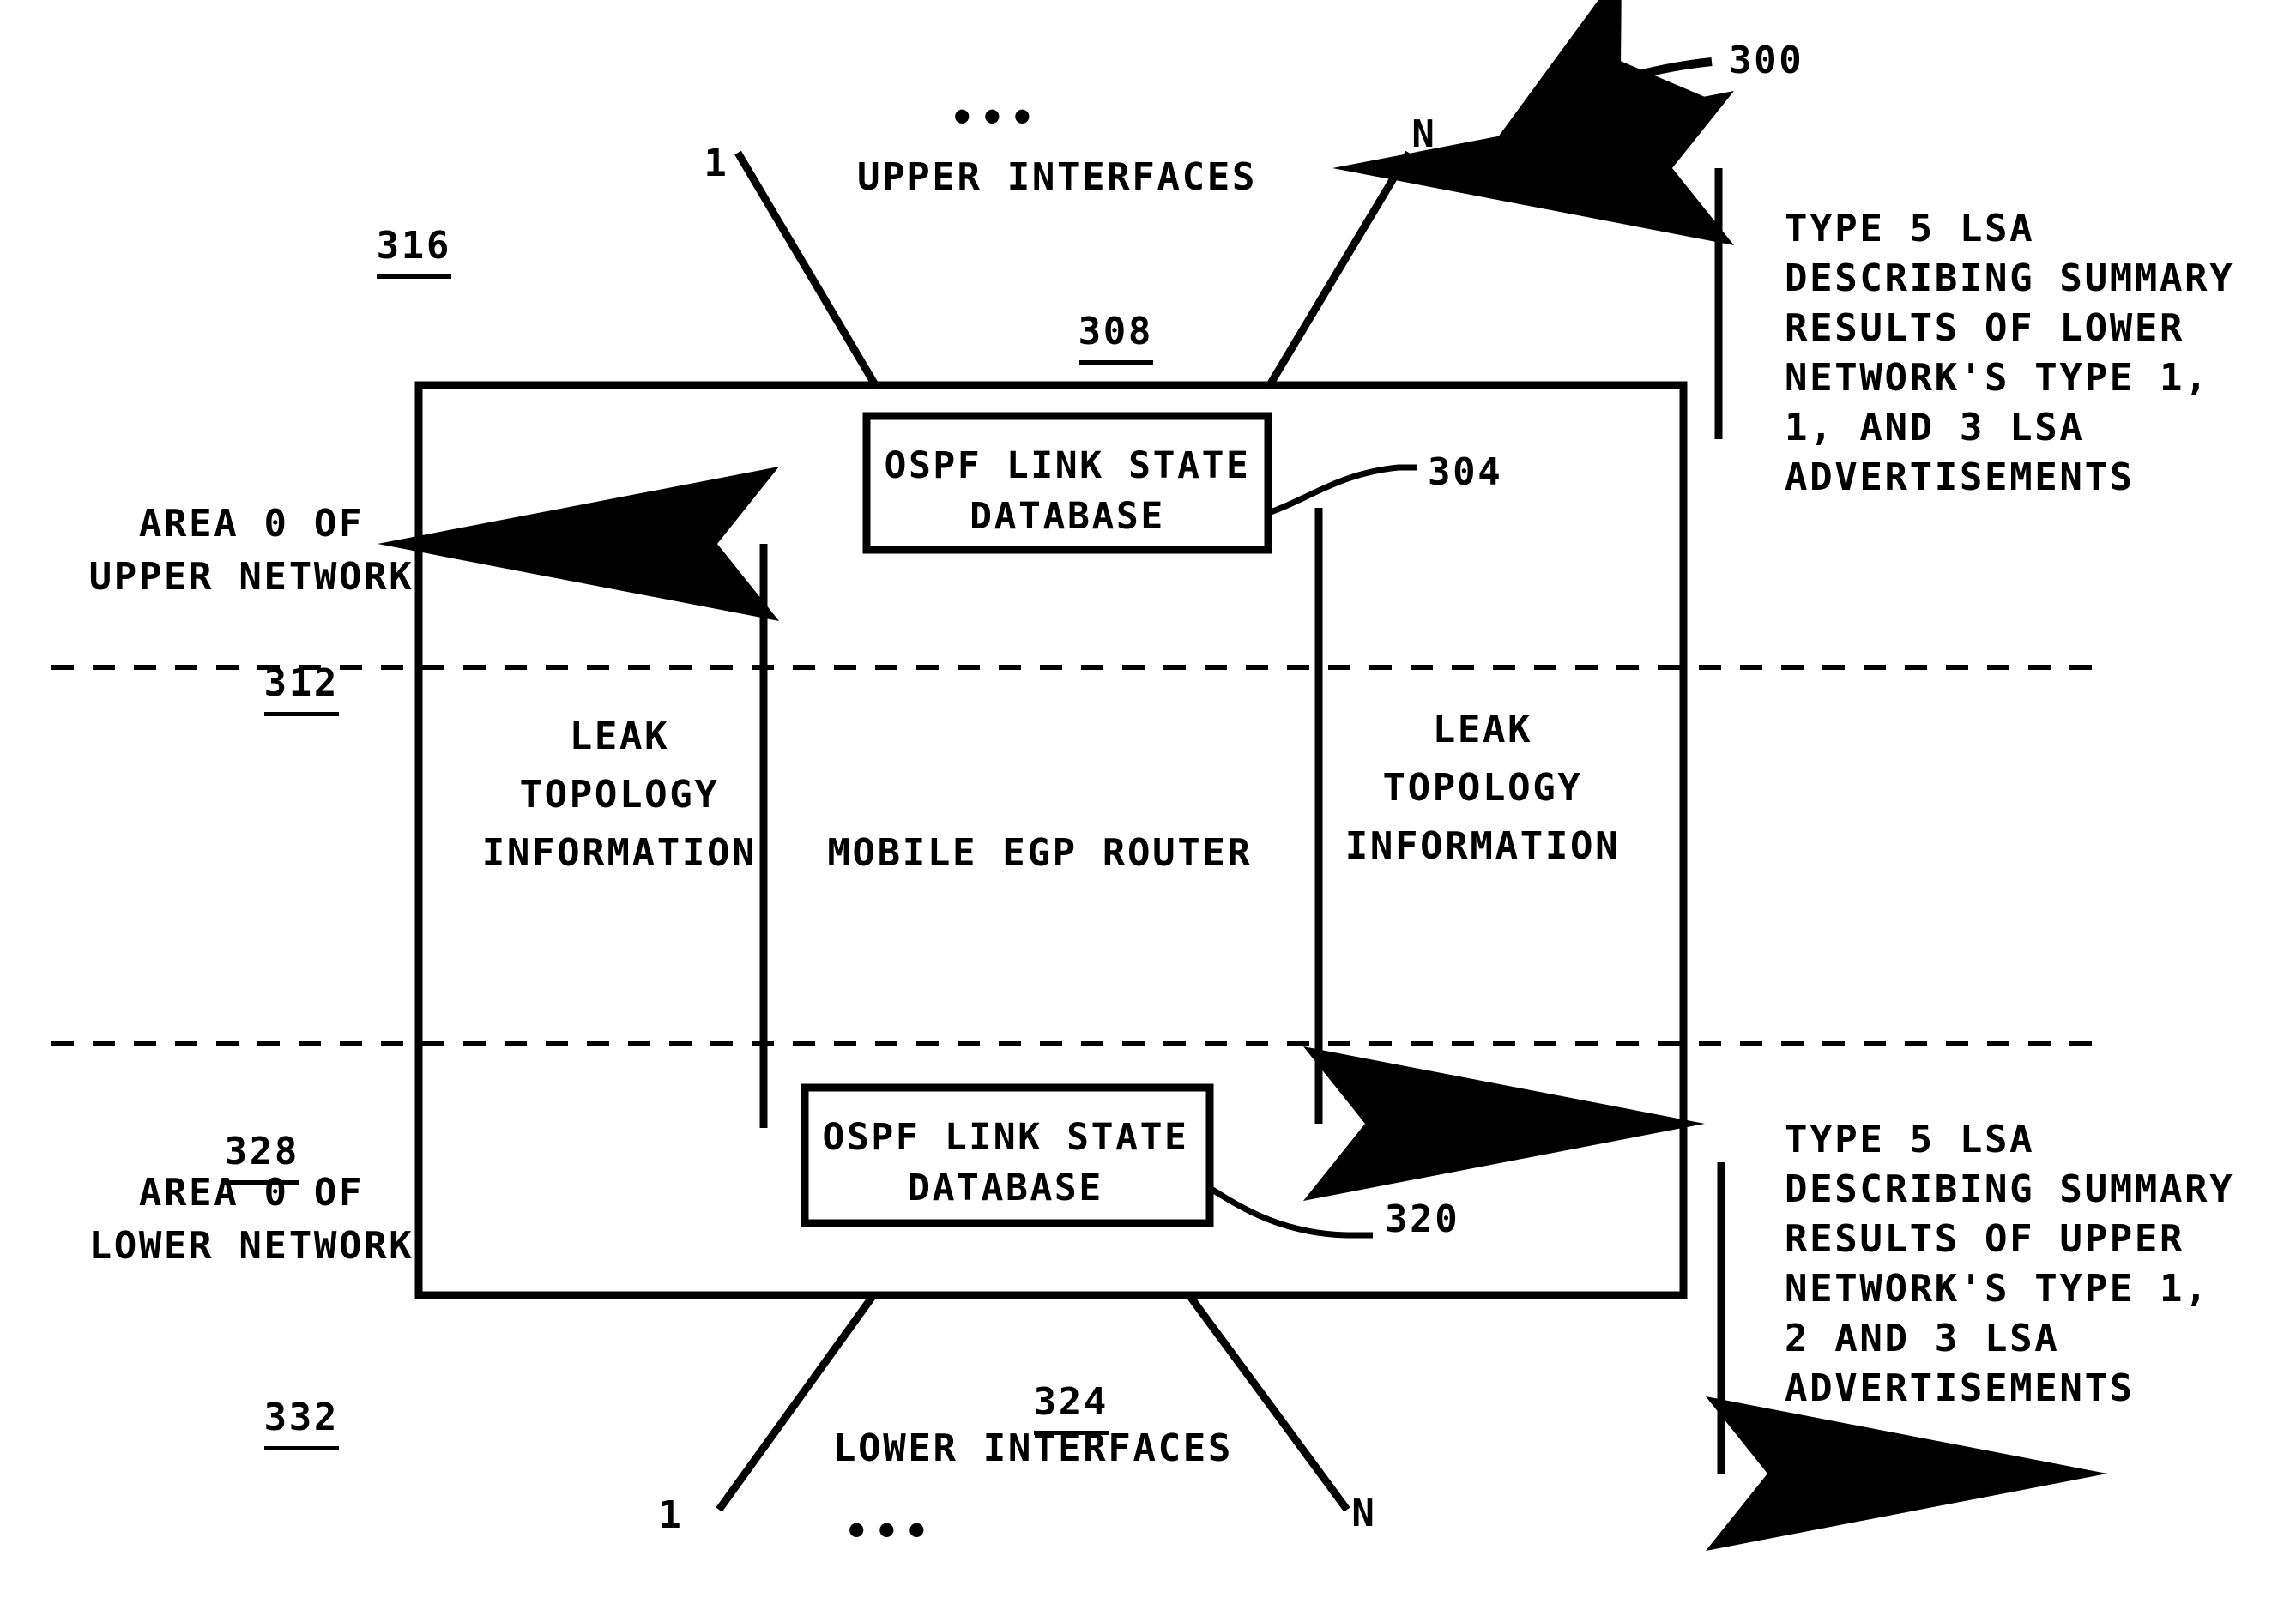 The image size is (2296, 1610). What do you see at coordinates (1268, 1403) in the screenshot?
I see `lower-interface-n-line` at bounding box center [1268, 1403].